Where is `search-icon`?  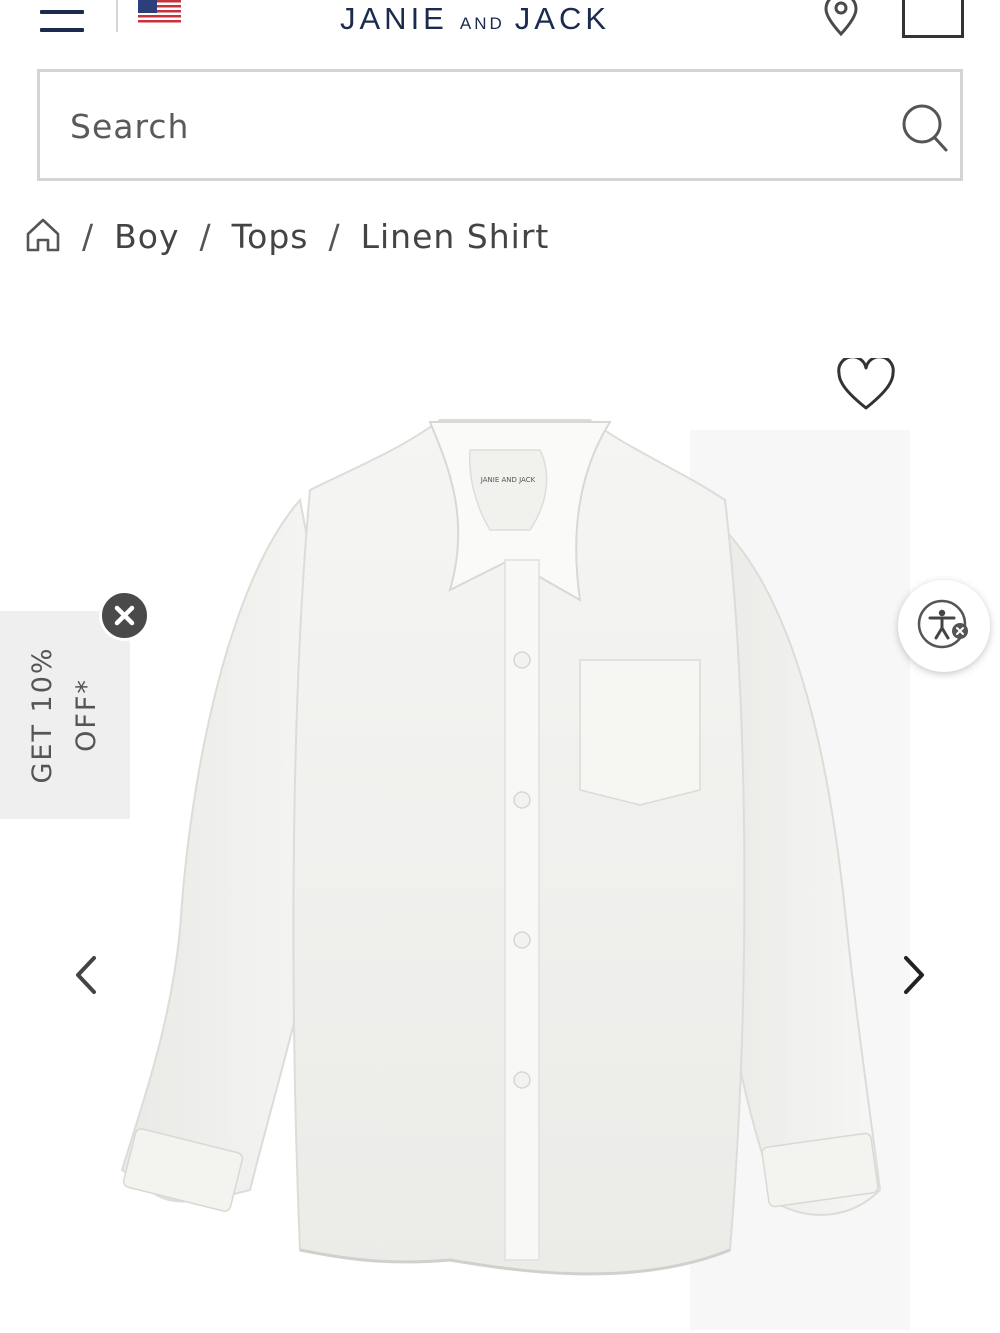 search-icon is located at coordinates (926, 129).